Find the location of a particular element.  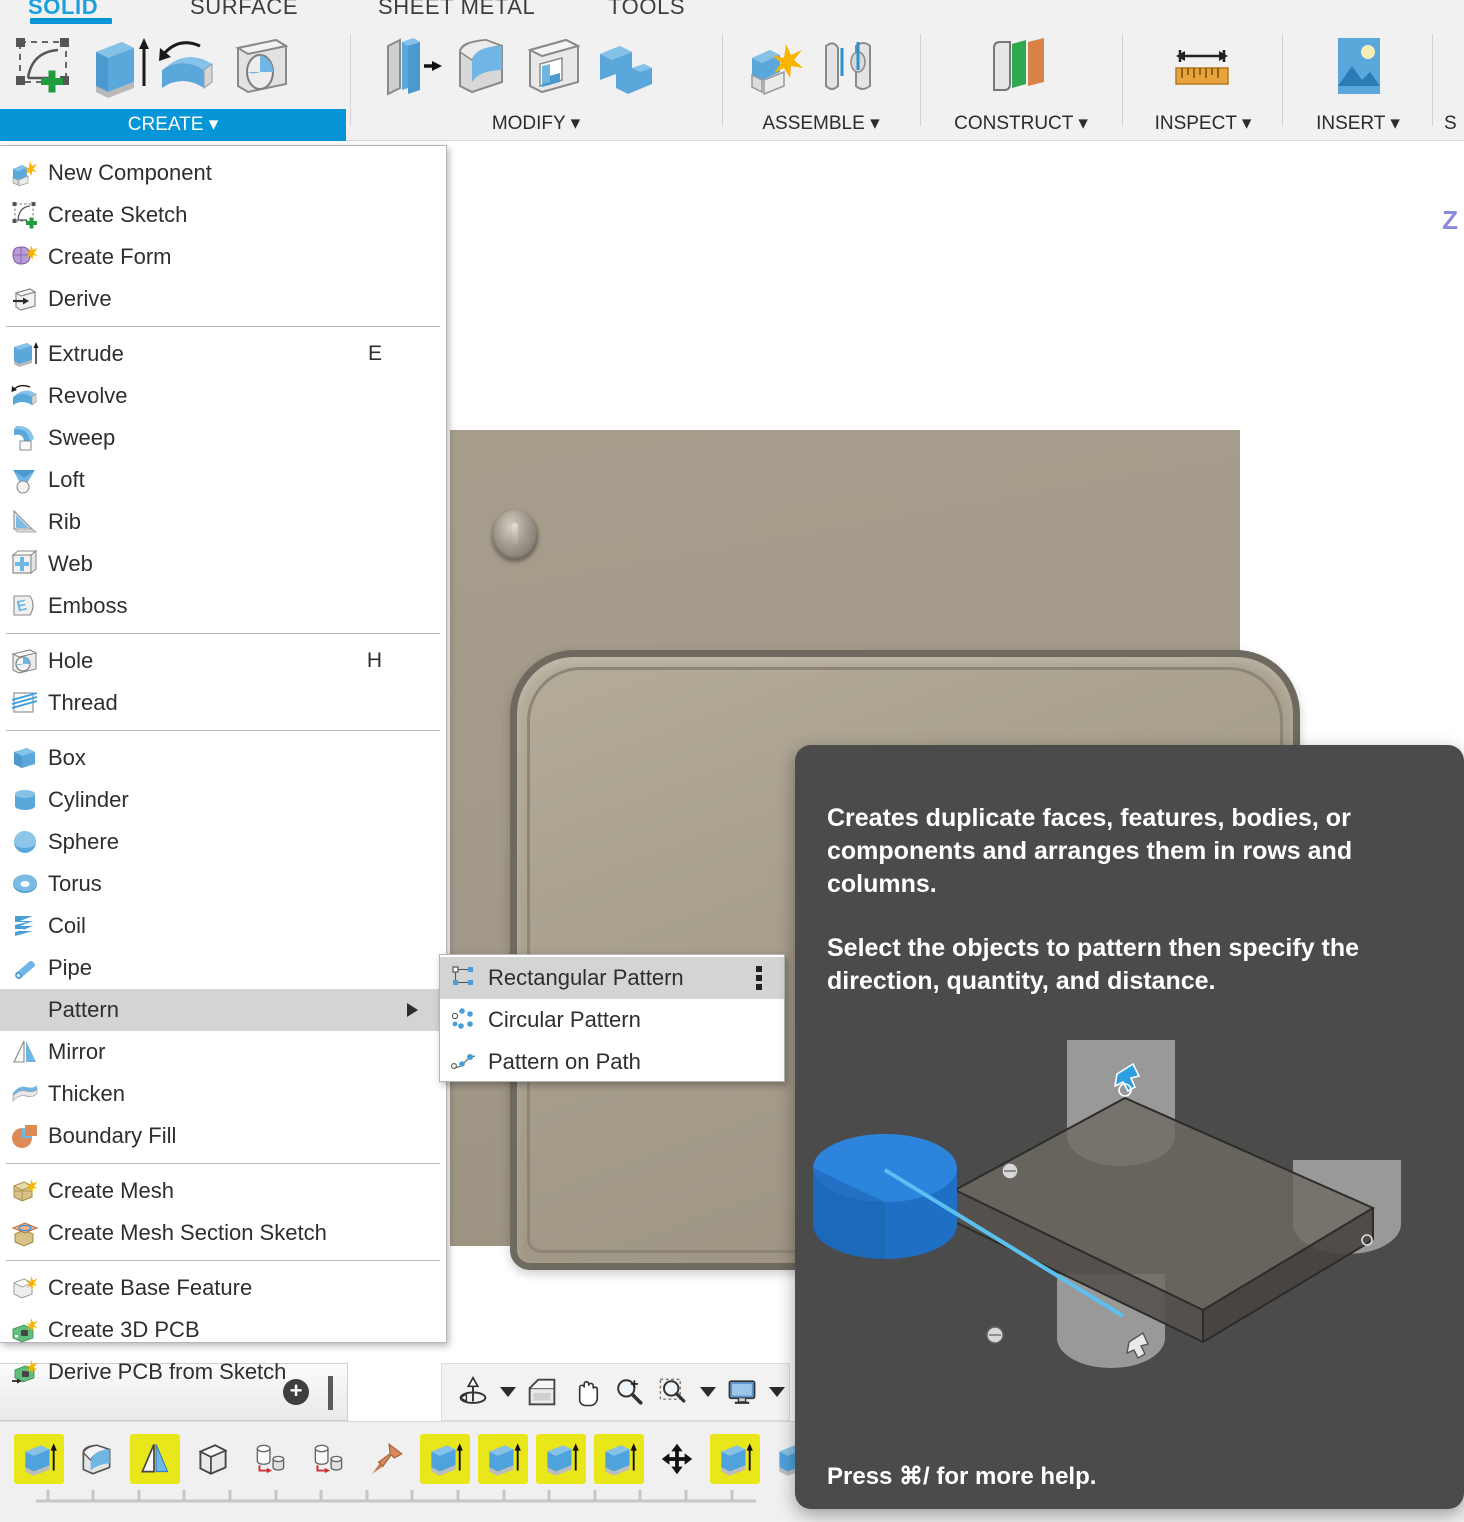

menu-item-rib: Rib is located at coordinates (223, 522).